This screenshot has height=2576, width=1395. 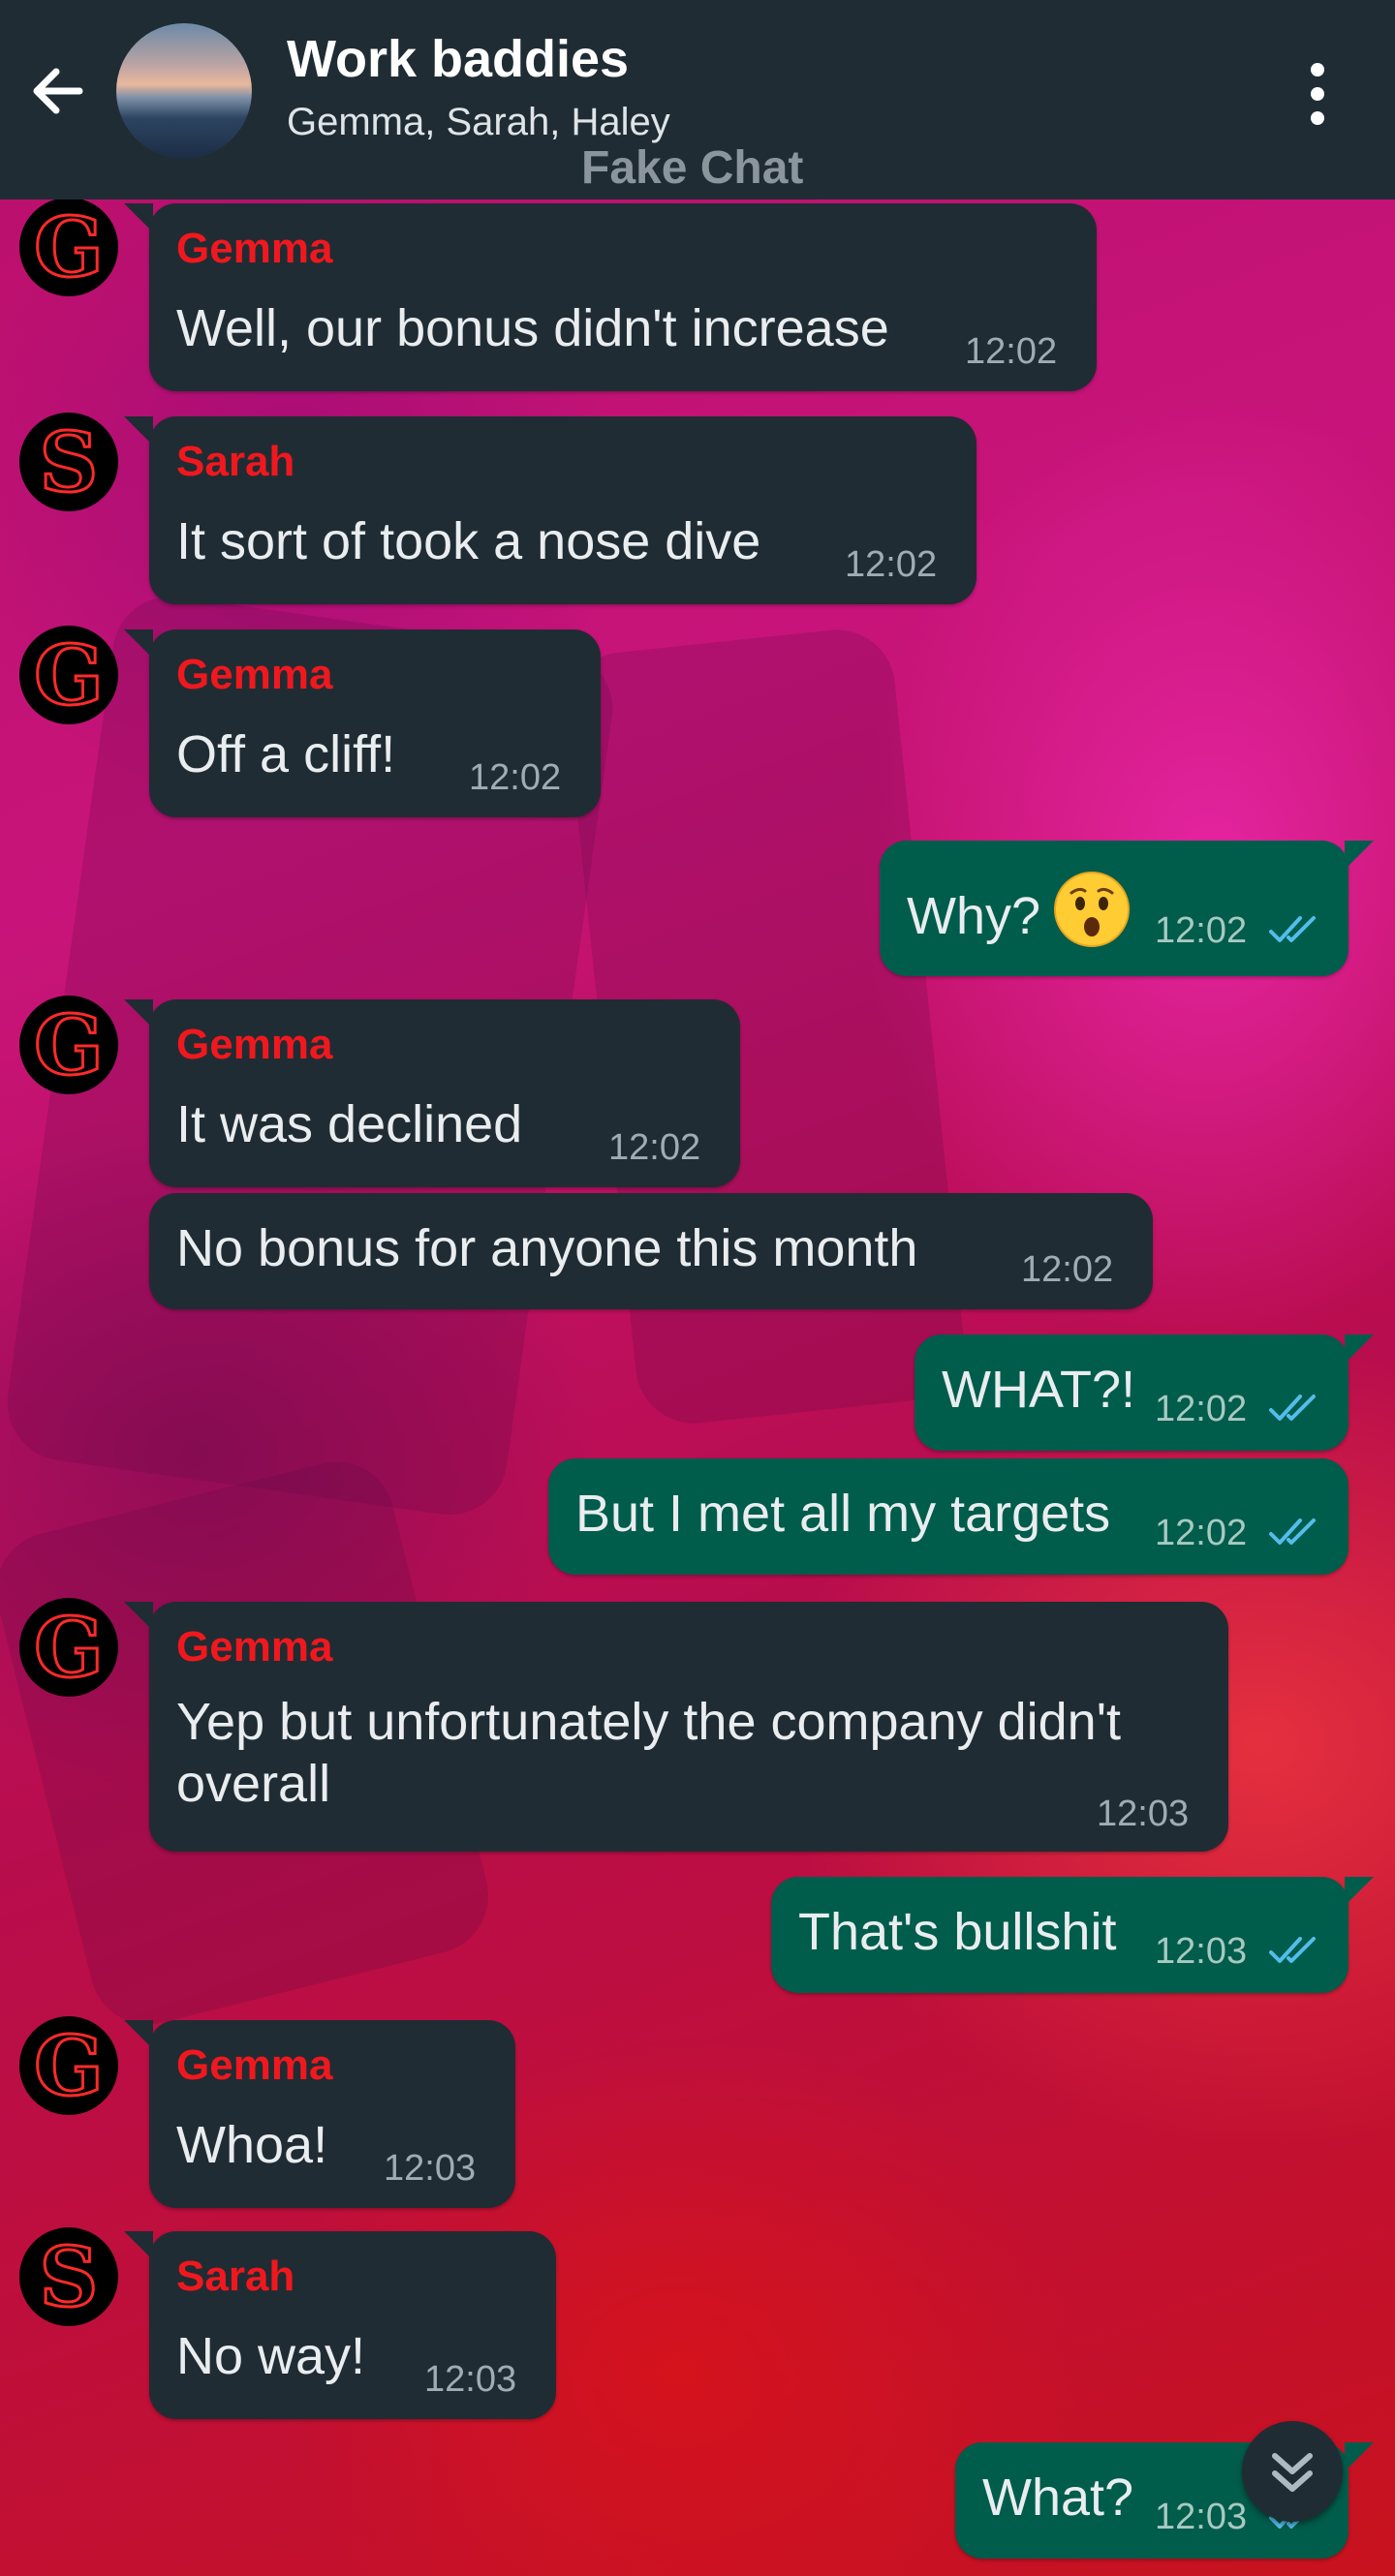 What do you see at coordinates (547, 1248) in the screenshot?
I see `message-text: No bonus for anyone this month` at bounding box center [547, 1248].